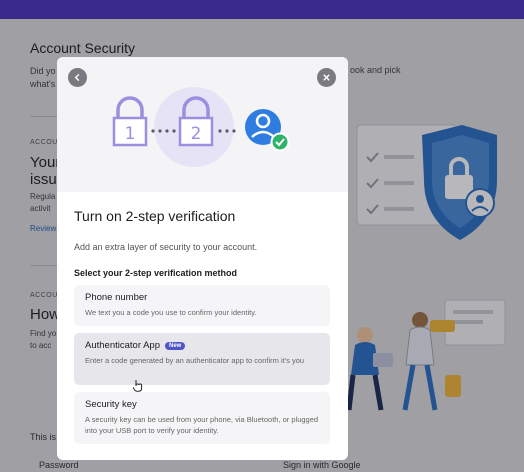 The width and height of the screenshot is (524, 472). What do you see at coordinates (111, 404) in the screenshot?
I see `option-title: Security key` at bounding box center [111, 404].